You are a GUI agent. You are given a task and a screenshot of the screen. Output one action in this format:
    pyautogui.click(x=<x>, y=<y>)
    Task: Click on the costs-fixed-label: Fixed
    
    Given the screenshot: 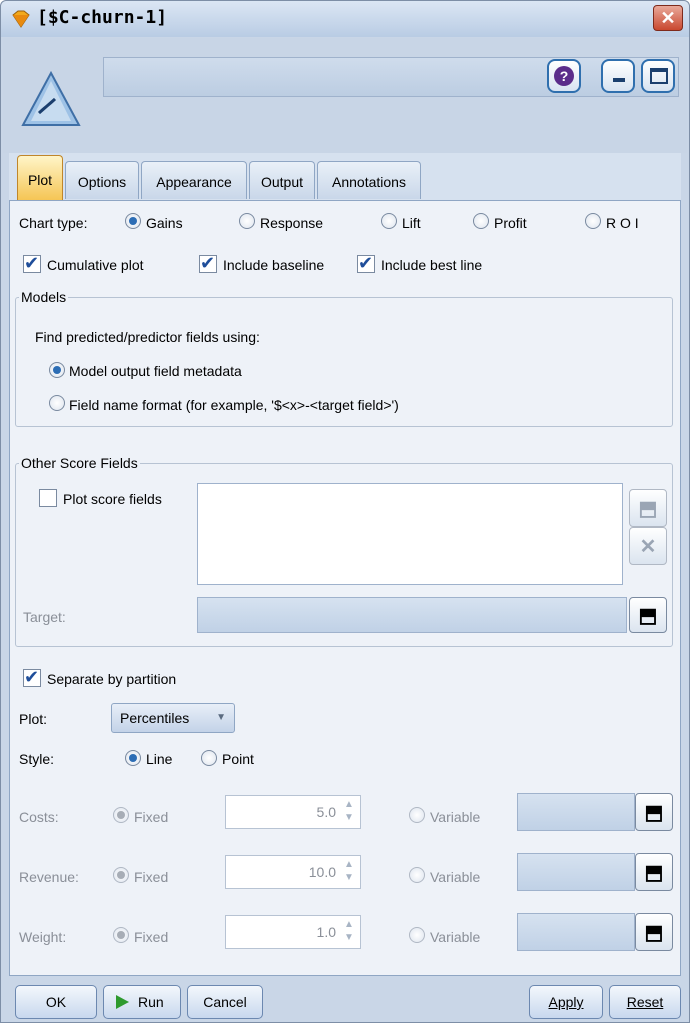 What is the action you would take?
    pyautogui.click(x=151, y=817)
    